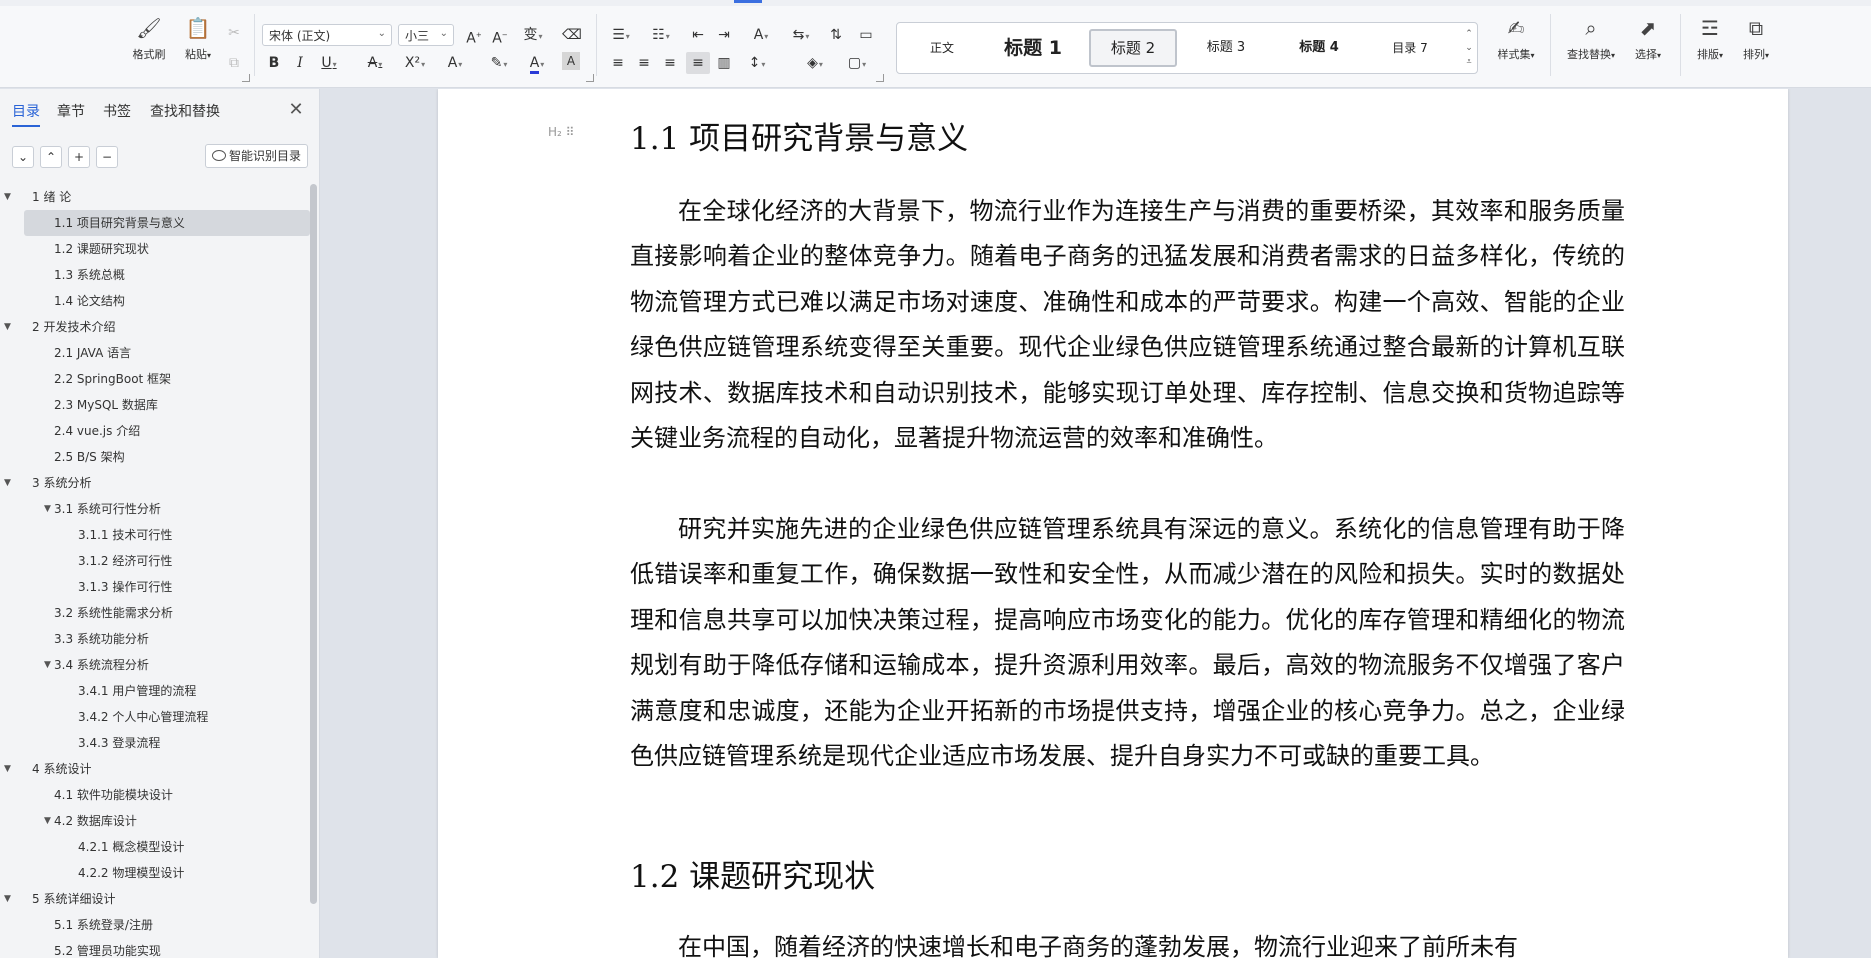 This screenshot has height=958, width=1871. What do you see at coordinates (71, 111) in the screenshot?
I see `tab-chapters: 章节` at bounding box center [71, 111].